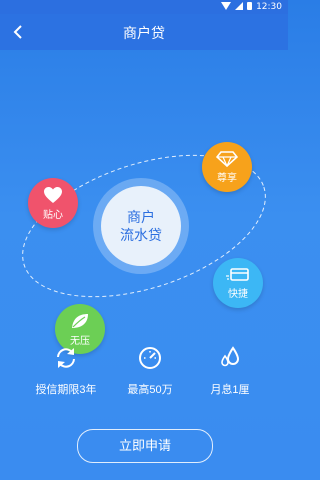 The width and height of the screenshot is (320, 480). What do you see at coordinates (227, 178) in the screenshot?
I see `badge-gem-label: 尊享` at bounding box center [227, 178].